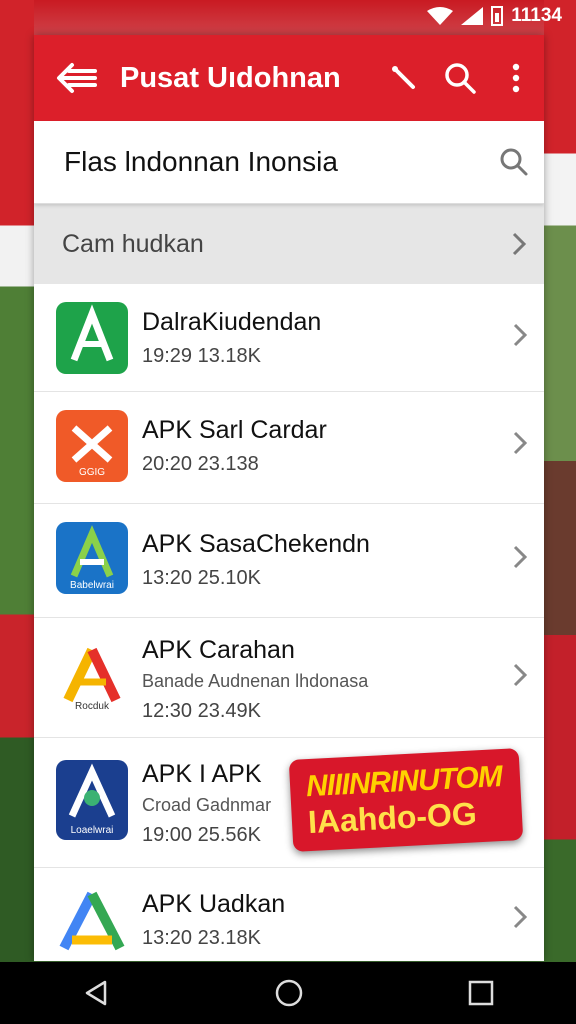 The width and height of the screenshot is (576, 1024). What do you see at coordinates (133, 243) in the screenshot?
I see `category-label: Cam hudkan` at bounding box center [133, 243].